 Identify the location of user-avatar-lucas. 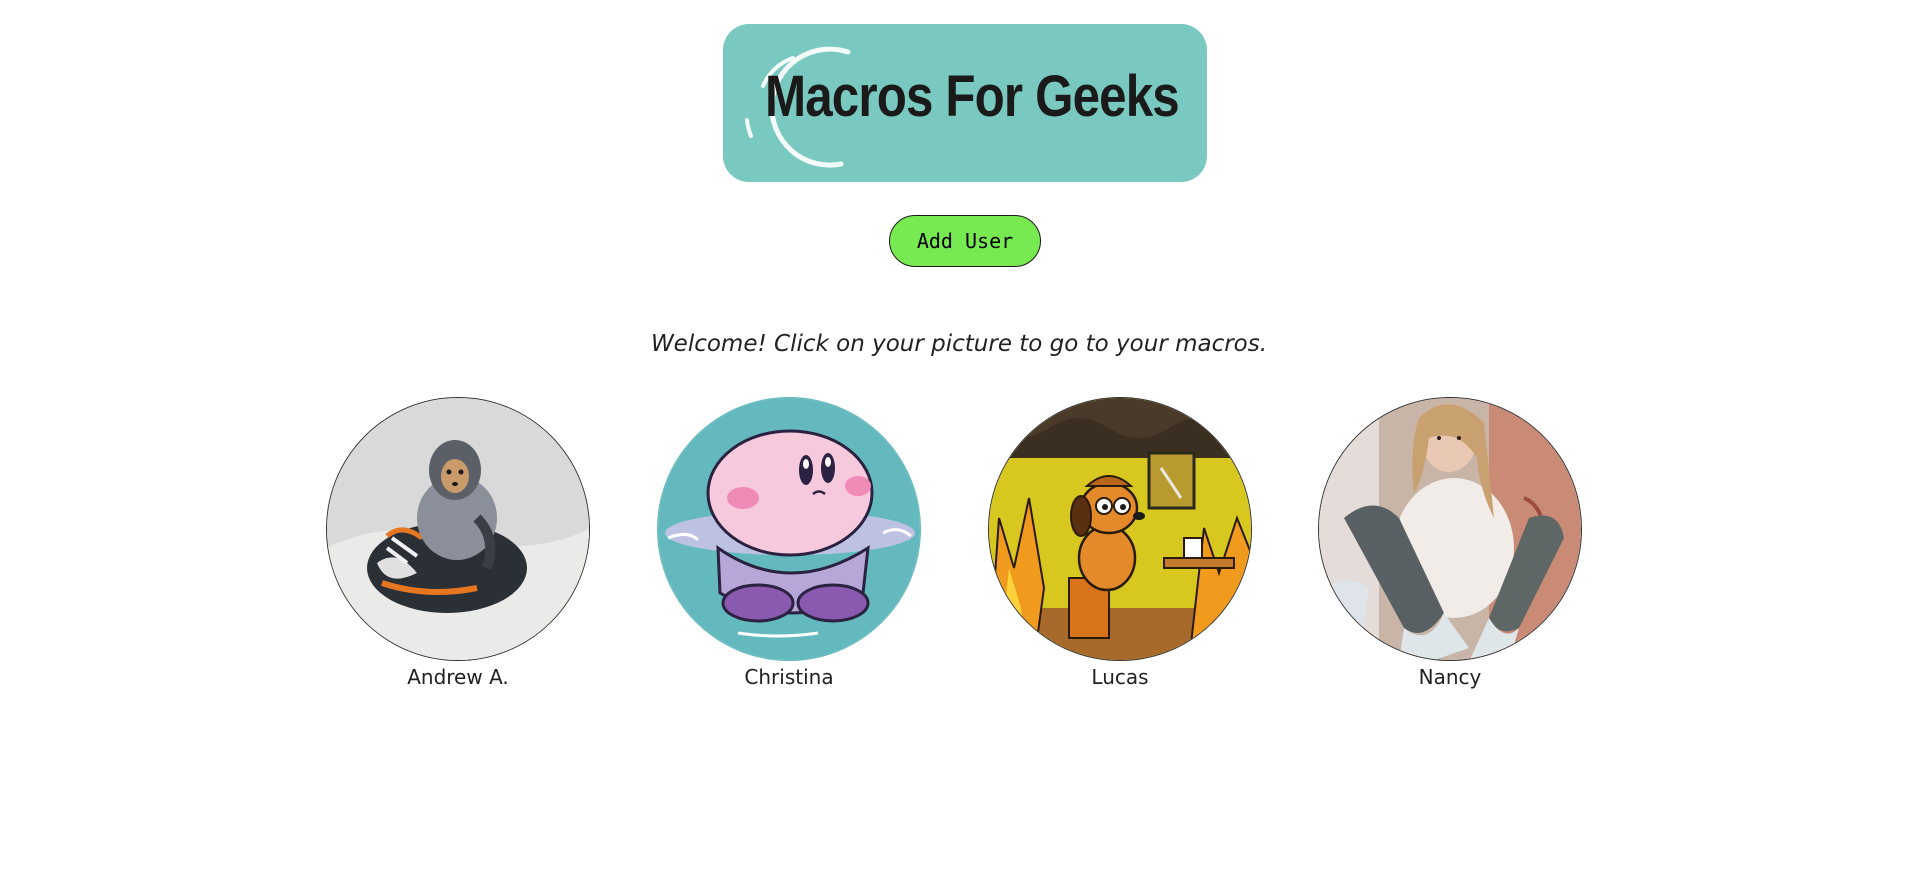
(1120, 529).